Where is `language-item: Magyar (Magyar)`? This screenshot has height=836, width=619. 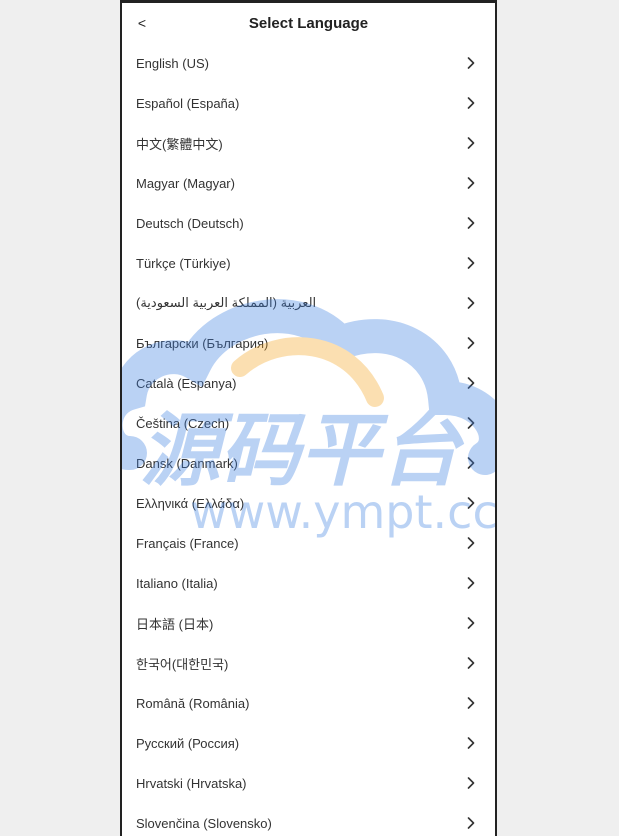
language-item: Magyar (Magyar) is located at coordinates (308, 183).